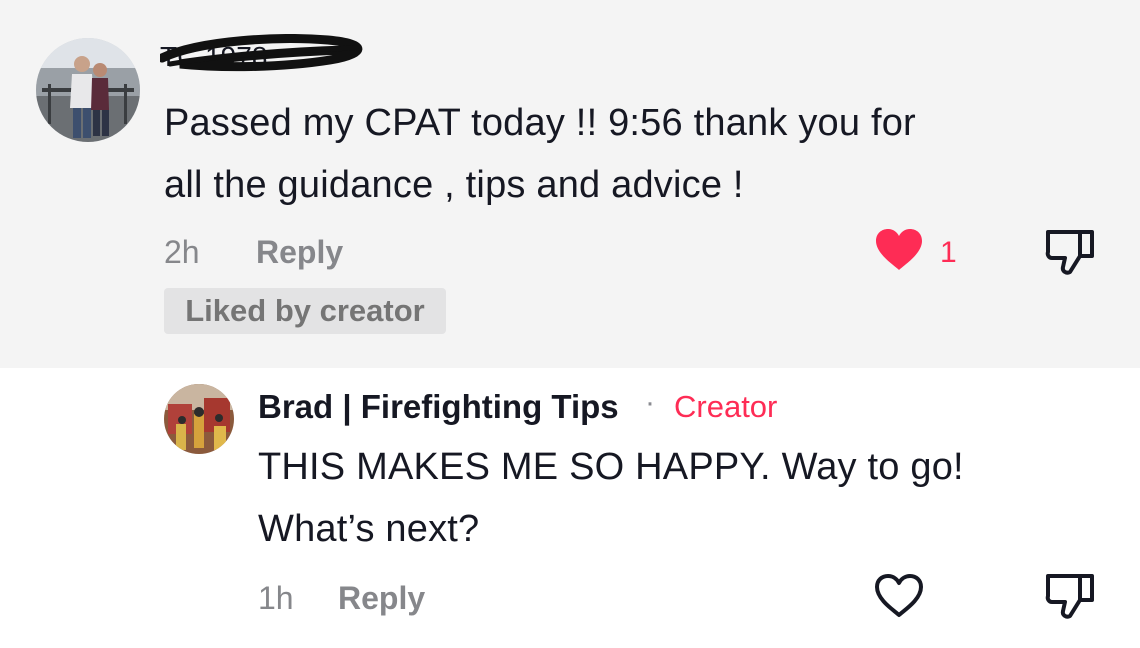 The height and width of the screenshot is (648, 1140). What do you see at coordinates (182, 252) in the screenshot?
I see `comment-timestamp: 2h` at bounding box center [182, 252].